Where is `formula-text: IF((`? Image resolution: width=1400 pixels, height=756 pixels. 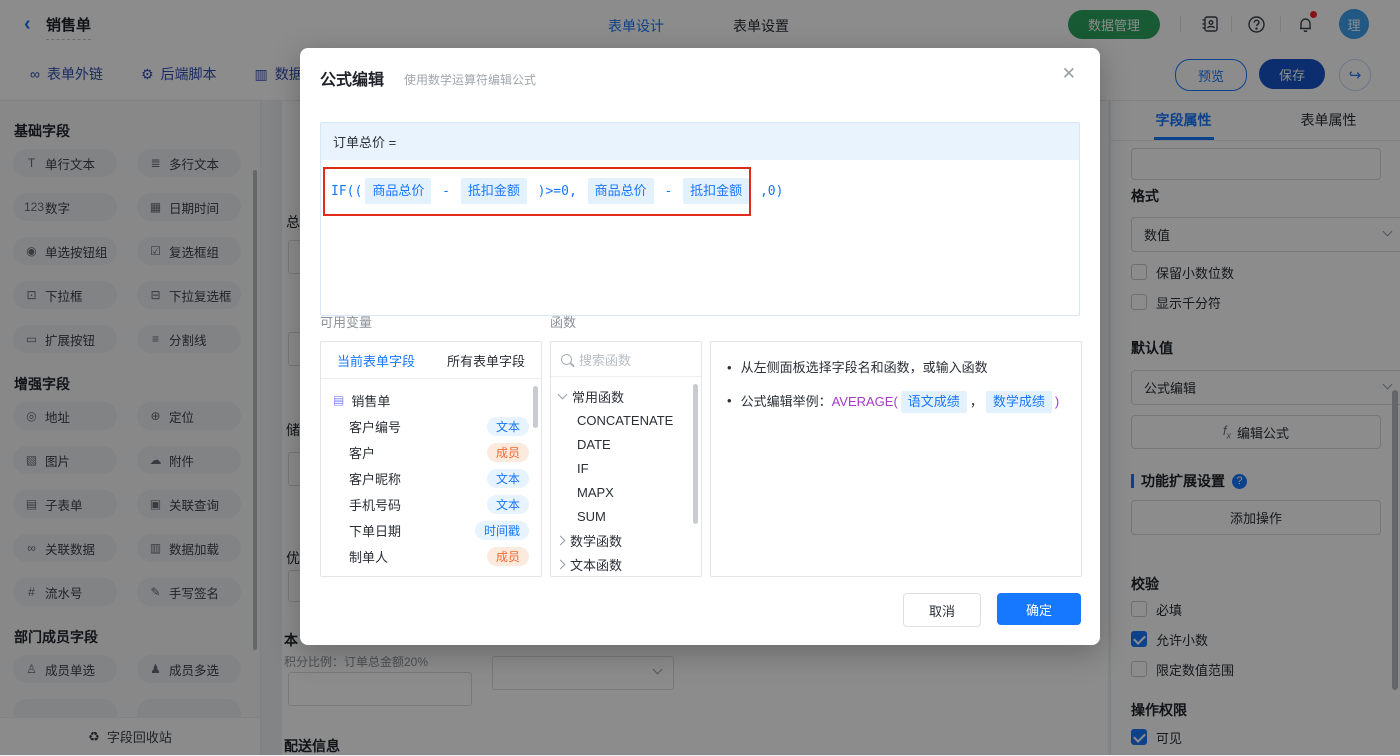
formula-text: IF(( is located at coordinates (347, 191).